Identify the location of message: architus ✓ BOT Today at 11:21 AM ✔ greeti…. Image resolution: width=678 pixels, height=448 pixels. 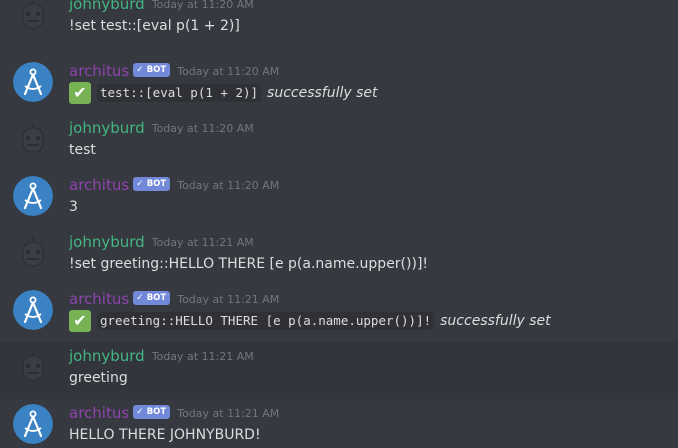
(339, 313).